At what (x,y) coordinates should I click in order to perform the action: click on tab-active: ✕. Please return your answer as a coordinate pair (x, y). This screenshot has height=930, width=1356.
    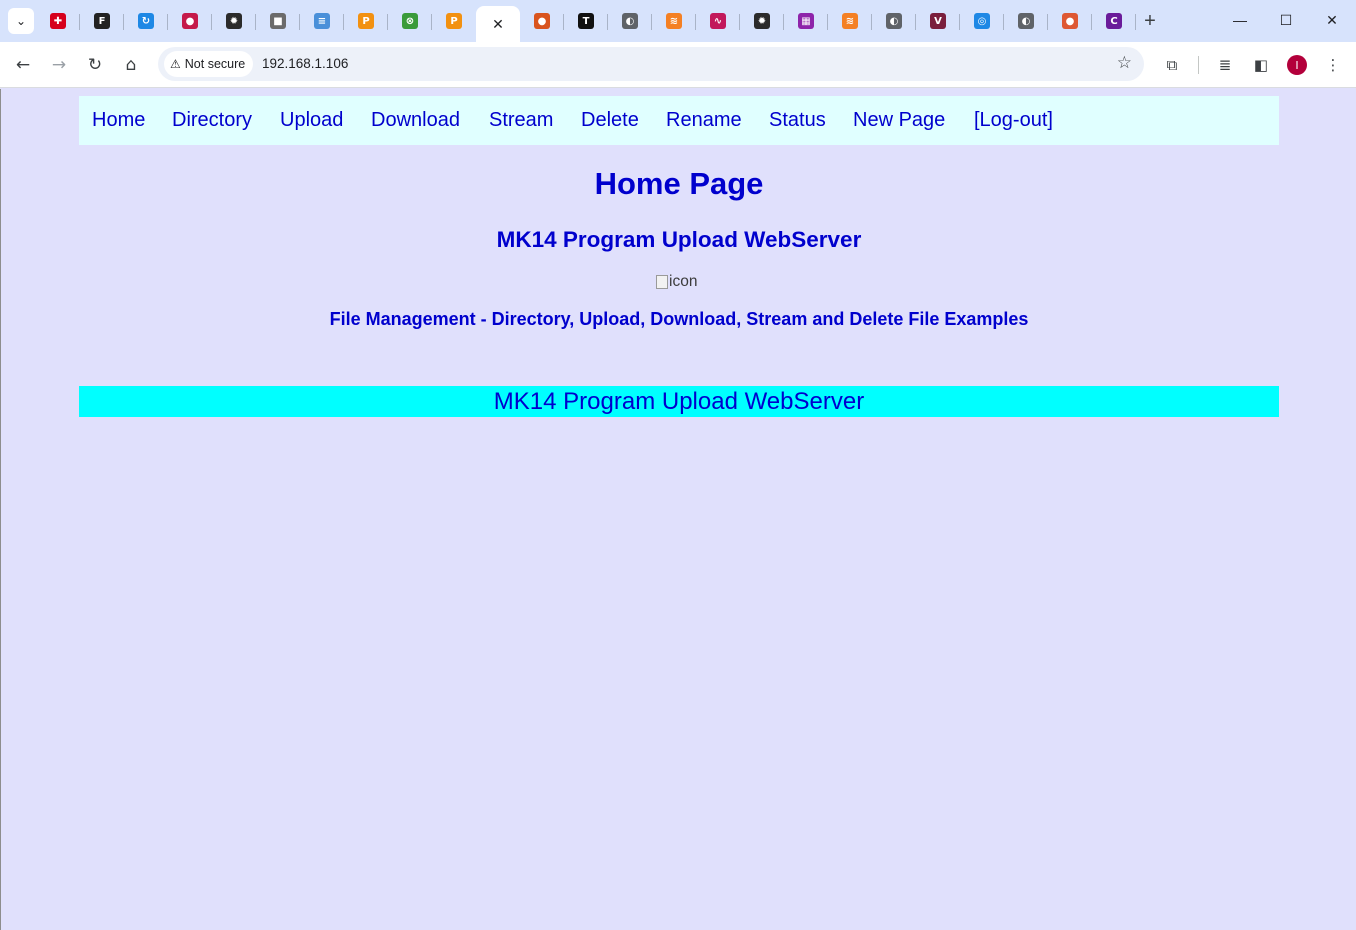
    Looking at the image, I should click on (498, 24).